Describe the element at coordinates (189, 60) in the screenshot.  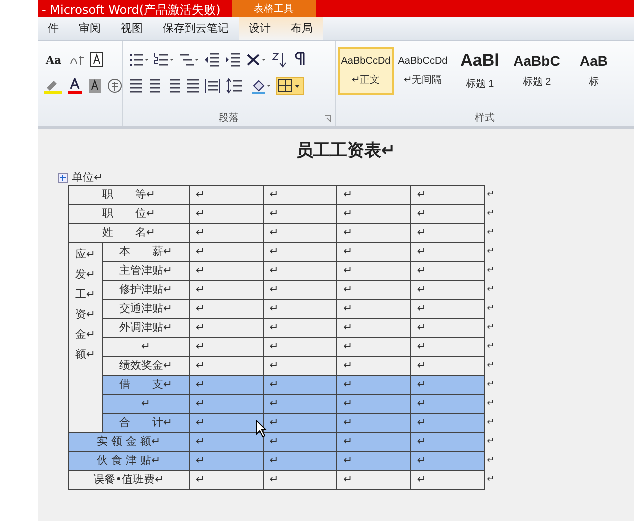
I see `multilevel-list-icon` at that location.